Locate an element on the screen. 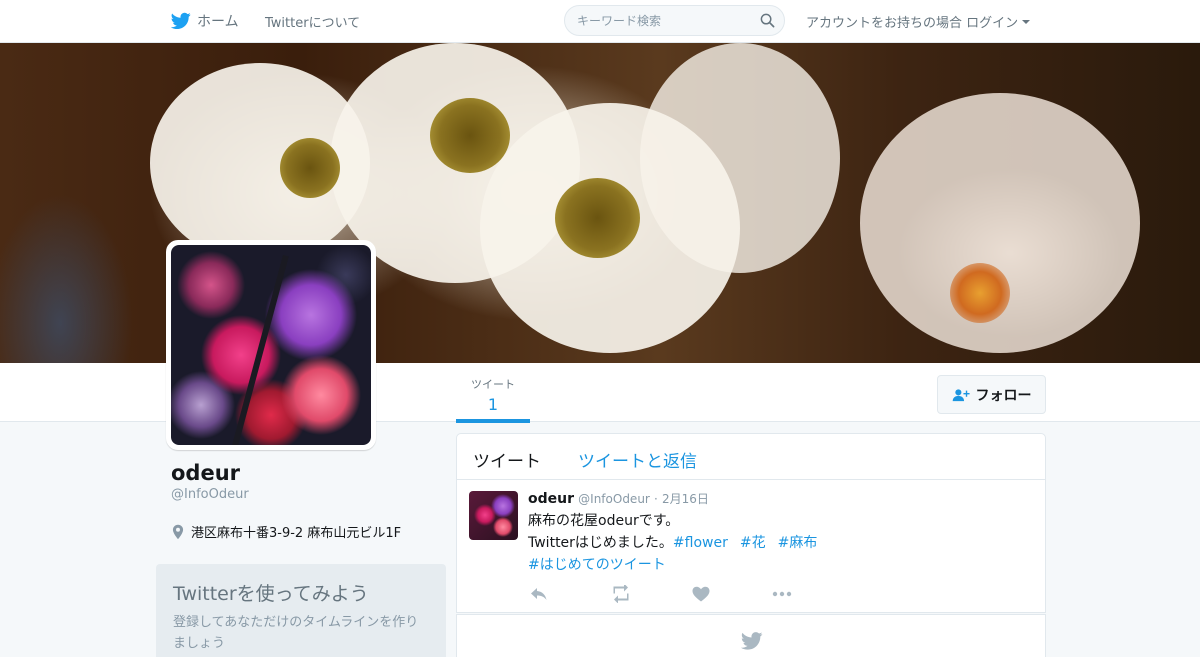 The height and width of the screenshot is (657, 1200). heart-icon is located at coordinates (701, 594).